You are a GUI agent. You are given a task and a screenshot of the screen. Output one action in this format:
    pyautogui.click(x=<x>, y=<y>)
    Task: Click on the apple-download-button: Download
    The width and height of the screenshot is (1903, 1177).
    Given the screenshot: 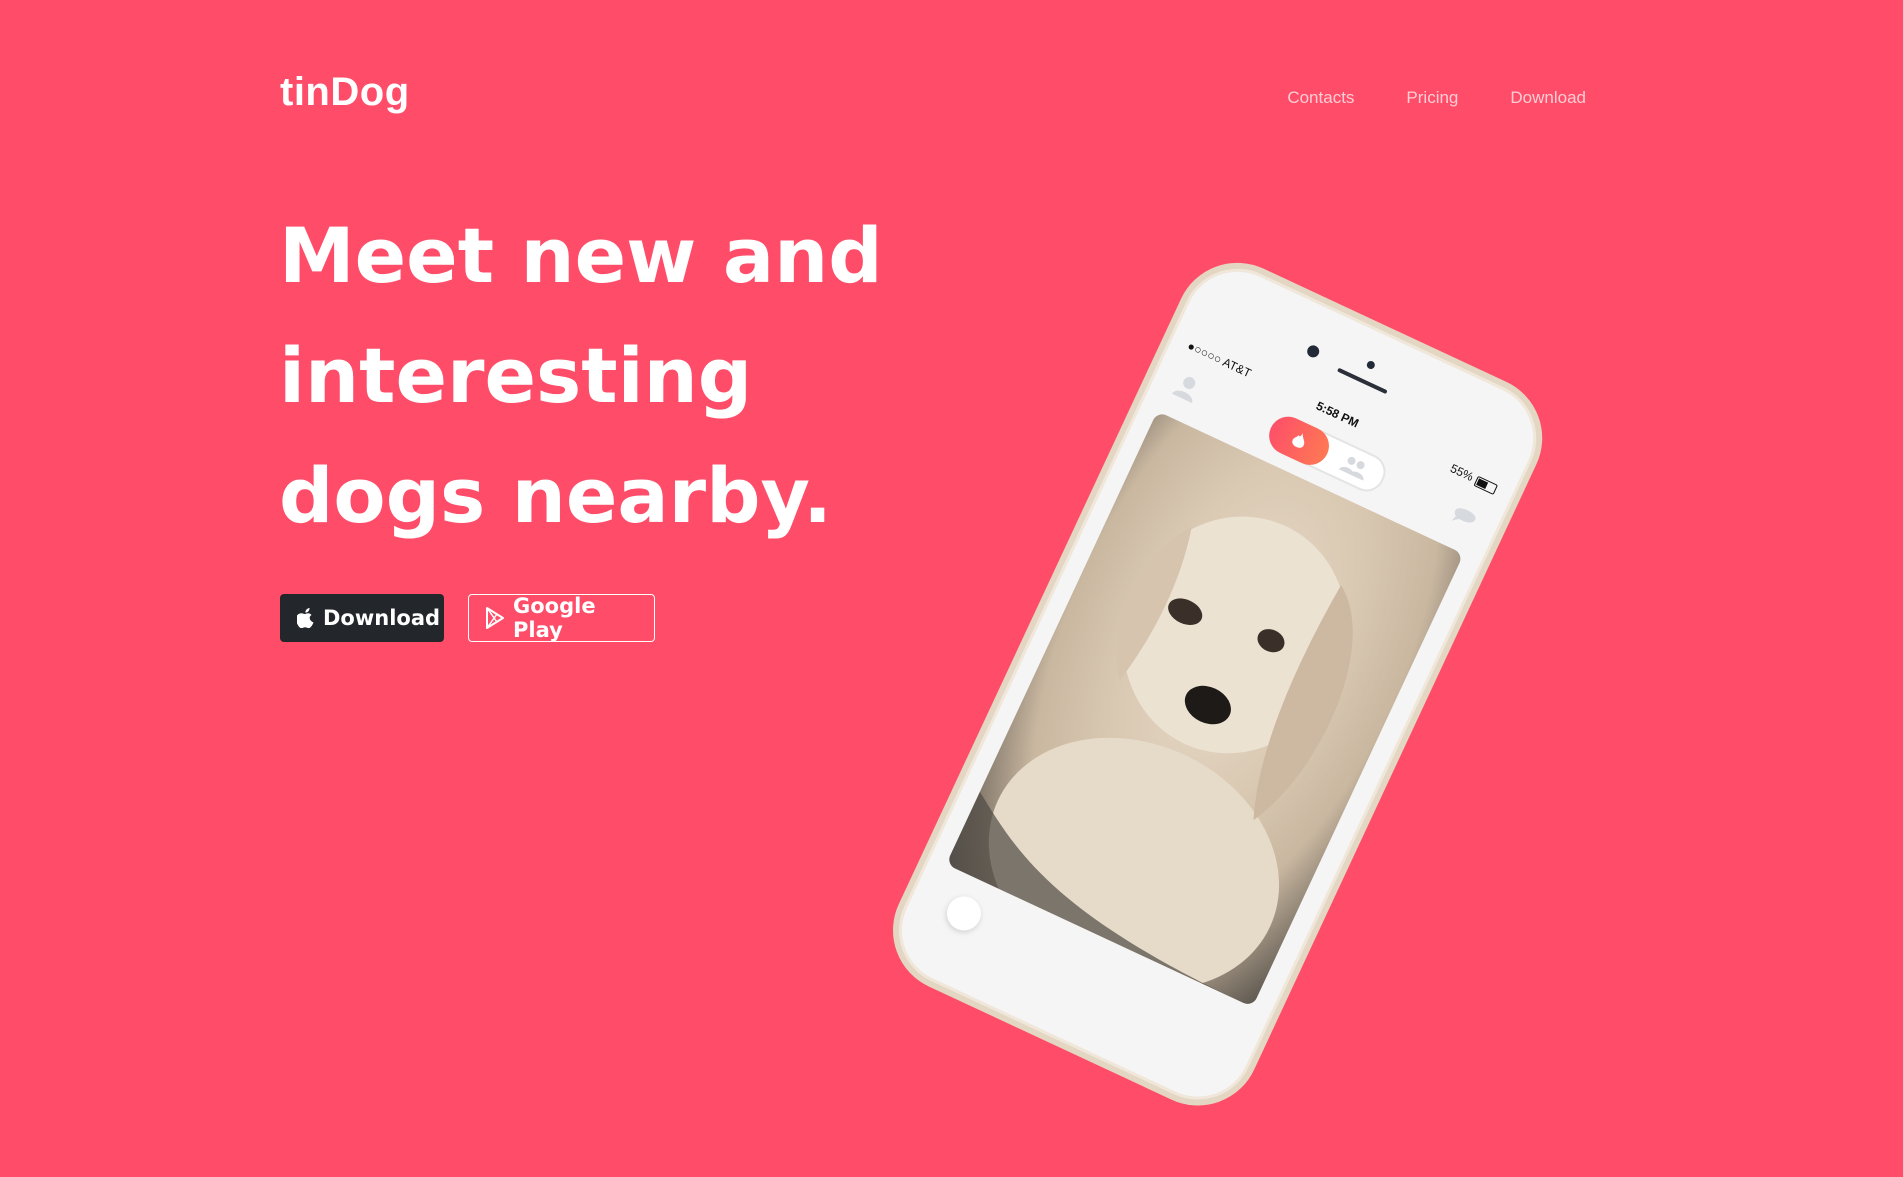 What is the action you would take?
    pyautogui.click(x=362, y=618)
    